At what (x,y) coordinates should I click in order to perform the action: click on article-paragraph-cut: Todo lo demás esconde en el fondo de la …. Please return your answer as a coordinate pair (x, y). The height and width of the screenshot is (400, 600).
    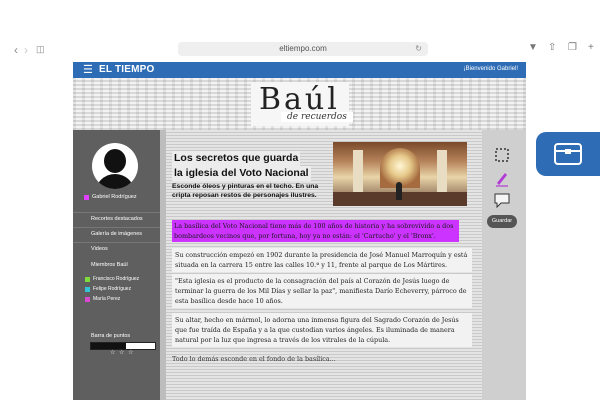
    Looking at the image, I should click on (254, 359).